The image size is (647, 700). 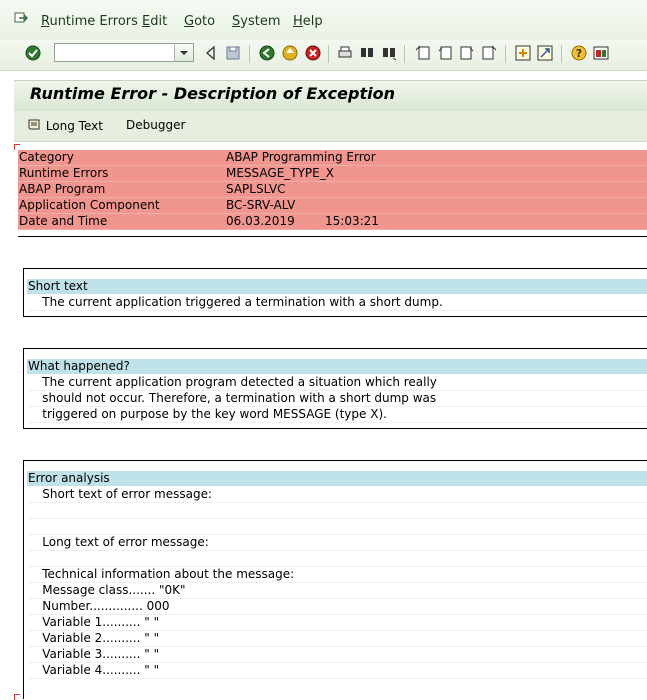 What do you see at coordinates (445, 53) in the screenshot?
I see `previous-page-icon` at bounding box center [445, 53].